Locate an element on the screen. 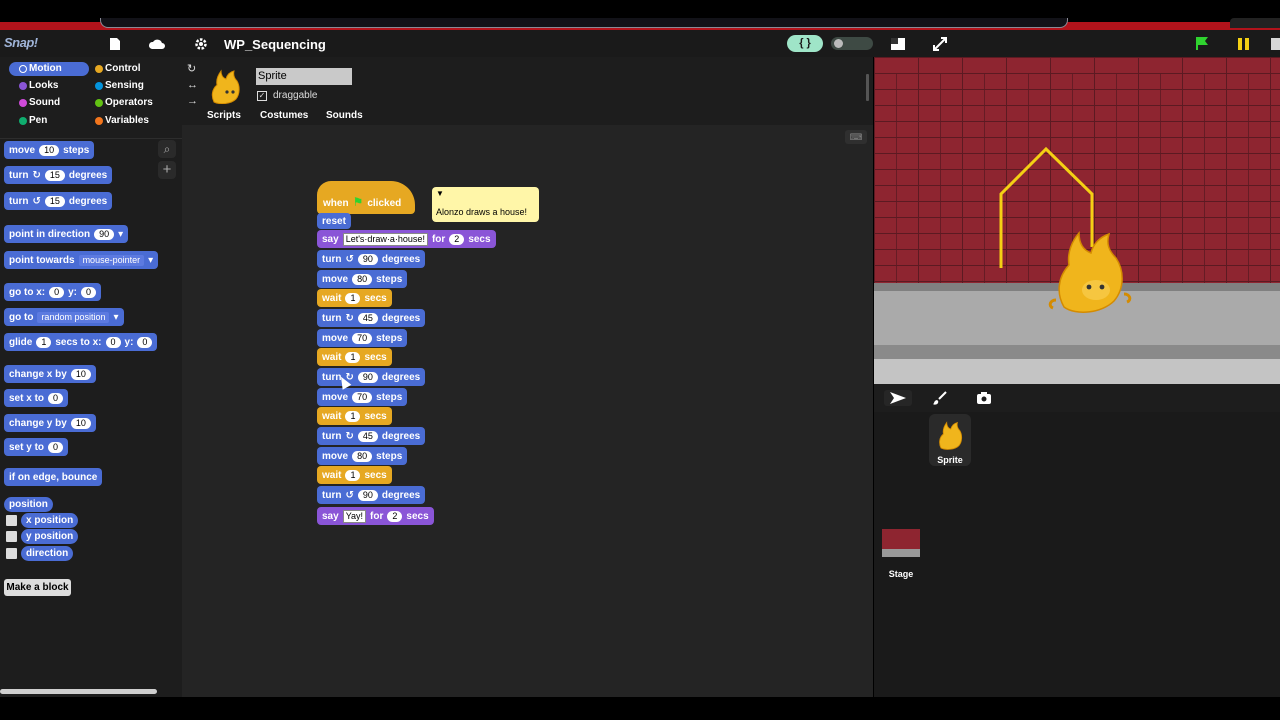 The width and height of the screenshot is (1280, 720). palette-point-towards-block: point towards mouse-pointer ▾ is located at coordinates (81, 260).